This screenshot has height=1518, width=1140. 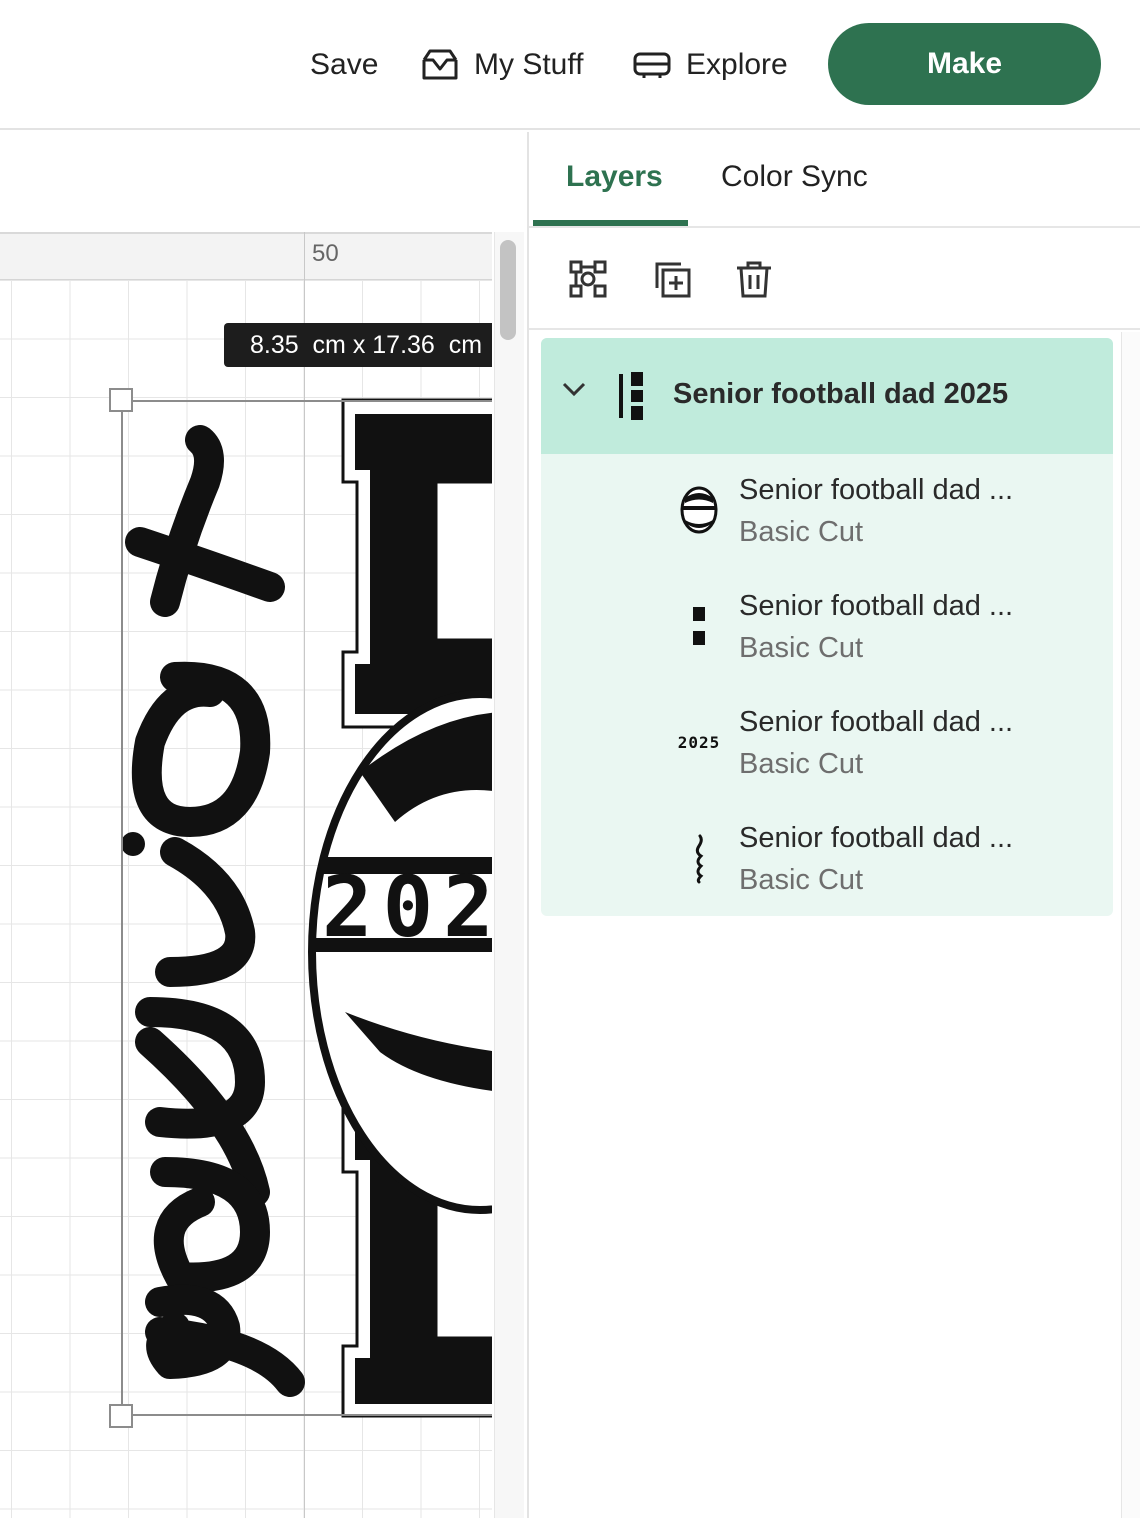 I want to click on panel-scrollbar, so click(x=1130, y=925).